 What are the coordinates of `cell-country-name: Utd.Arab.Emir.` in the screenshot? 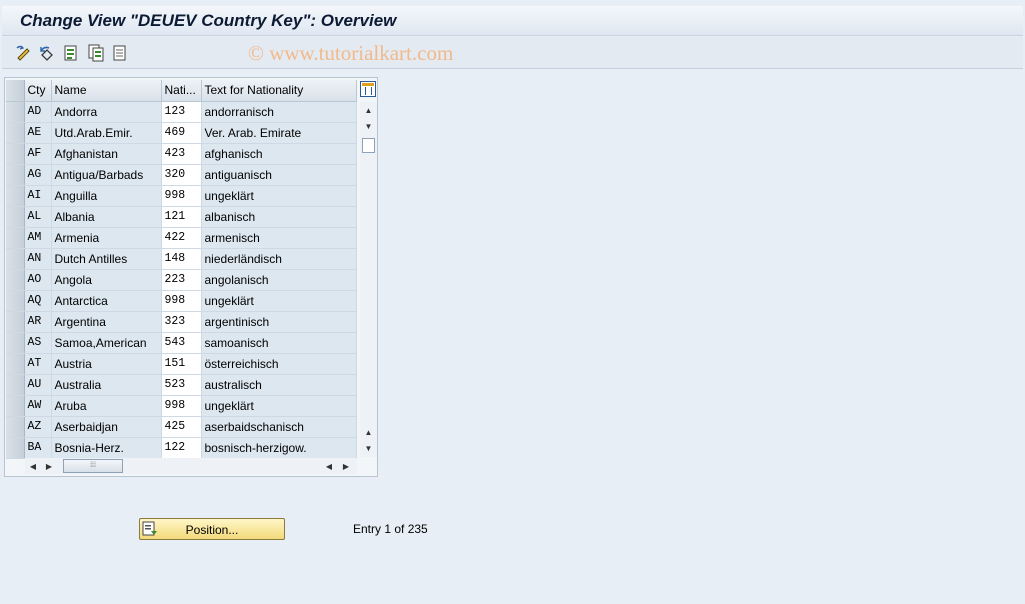 It's located at (106, 133).